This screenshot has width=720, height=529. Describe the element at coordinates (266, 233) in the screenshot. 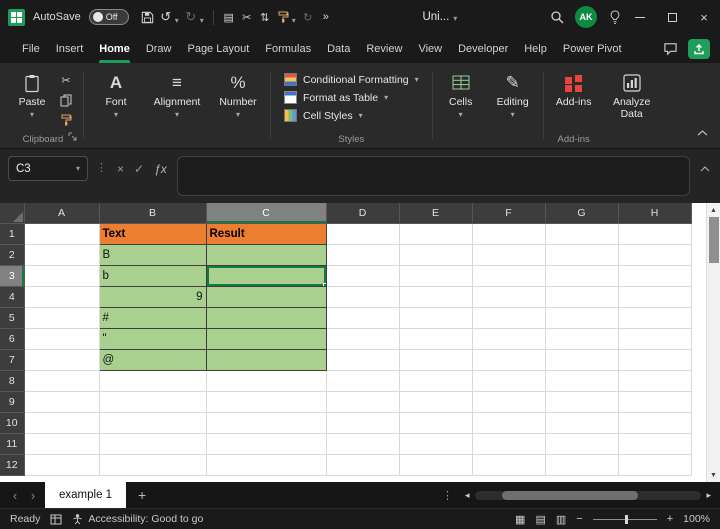

I see `cell-C1: Result` at that location.